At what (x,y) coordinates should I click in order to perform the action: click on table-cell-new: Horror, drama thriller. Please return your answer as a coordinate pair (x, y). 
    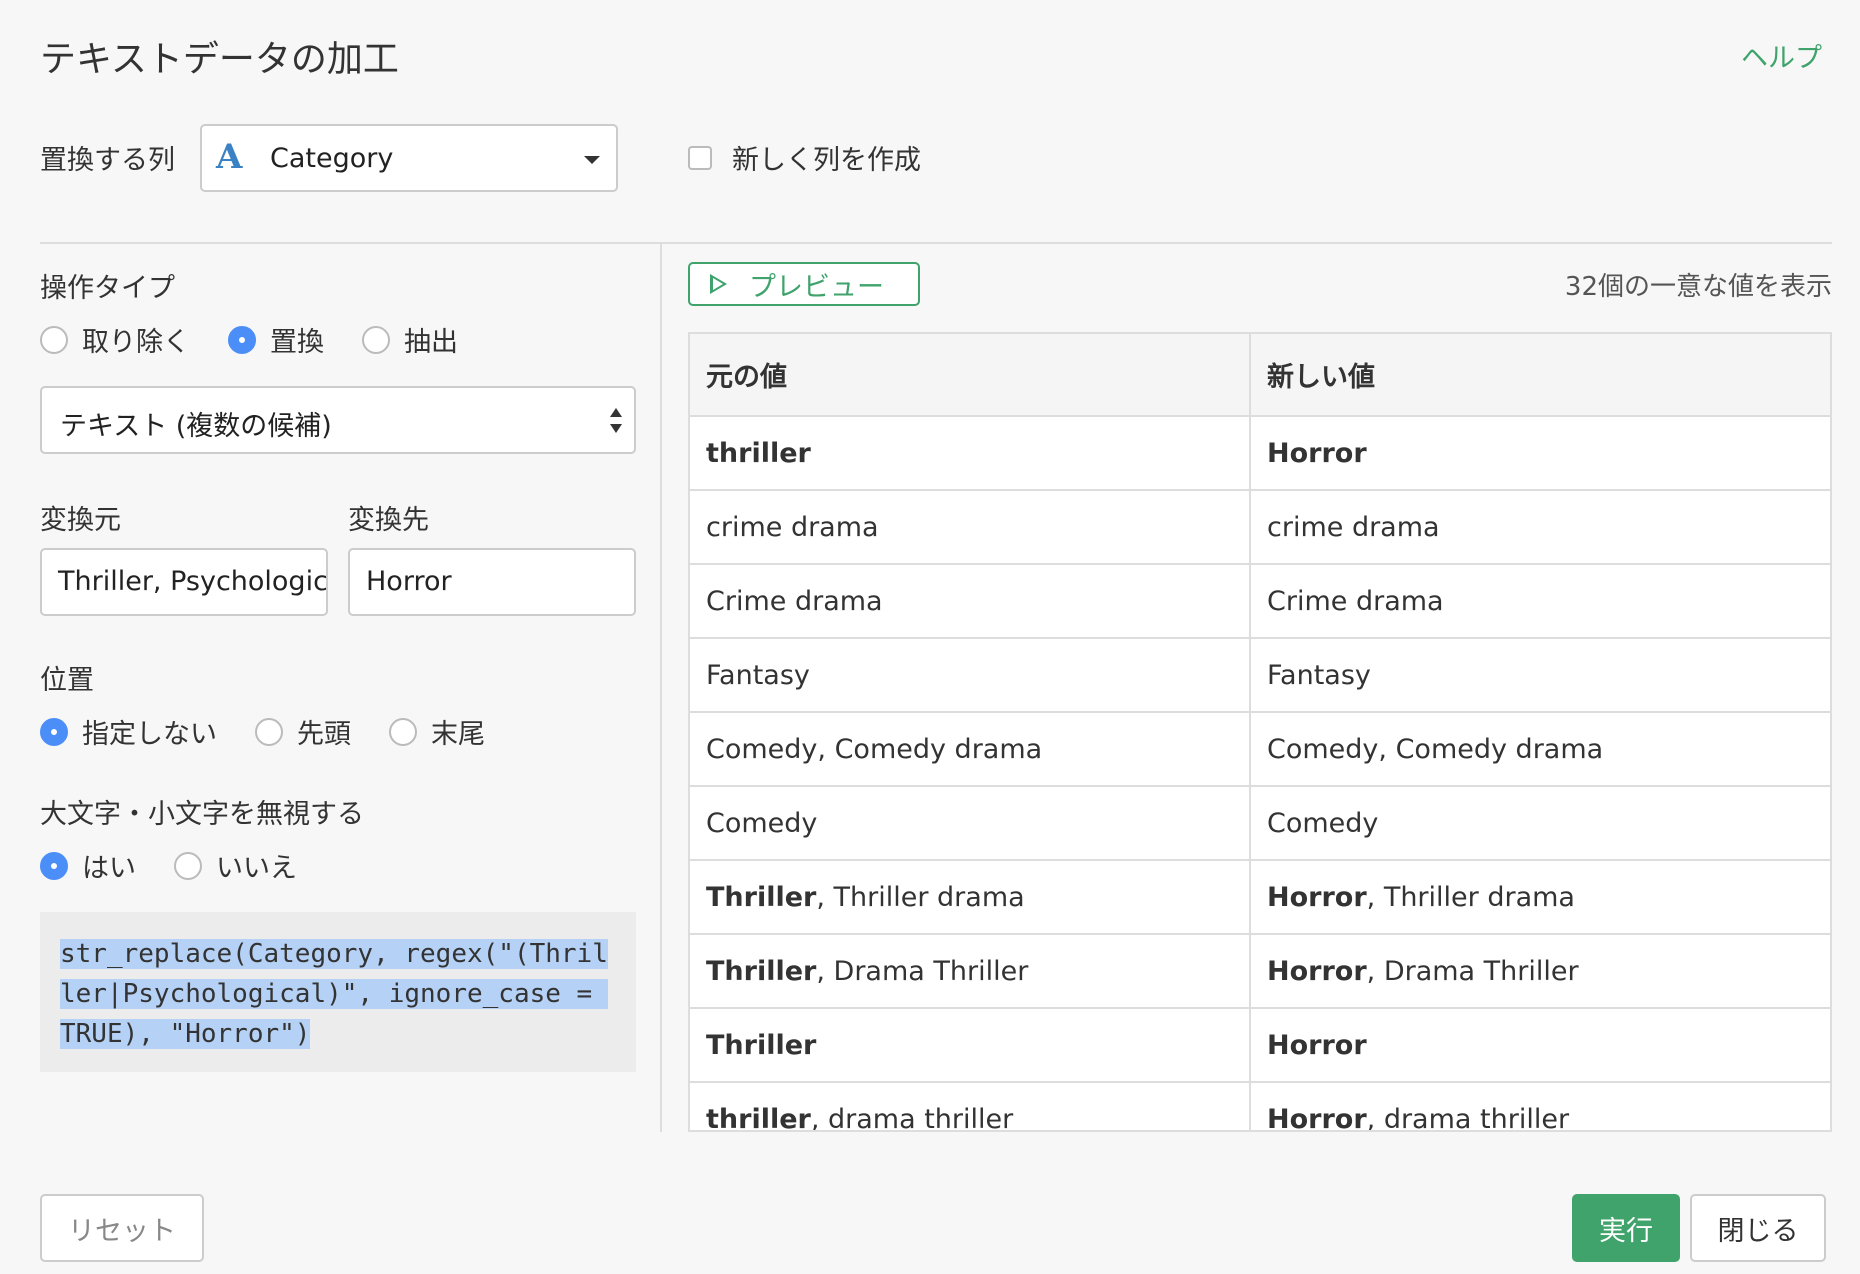
    Looking at the image, I should click on (1539, 1106).